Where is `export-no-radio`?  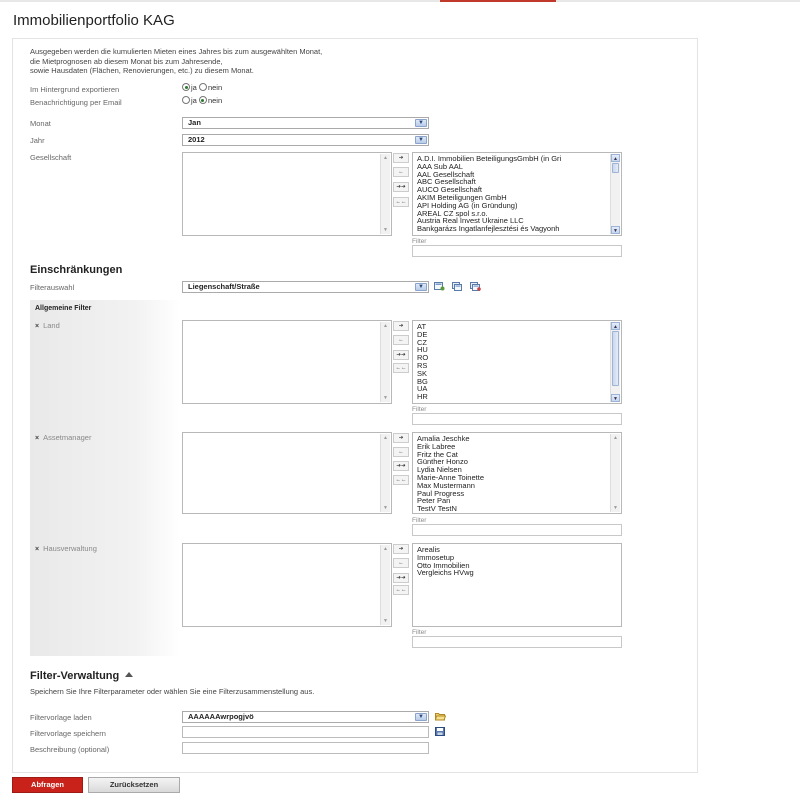
export-no-radio is located at coordinates (202, 87).